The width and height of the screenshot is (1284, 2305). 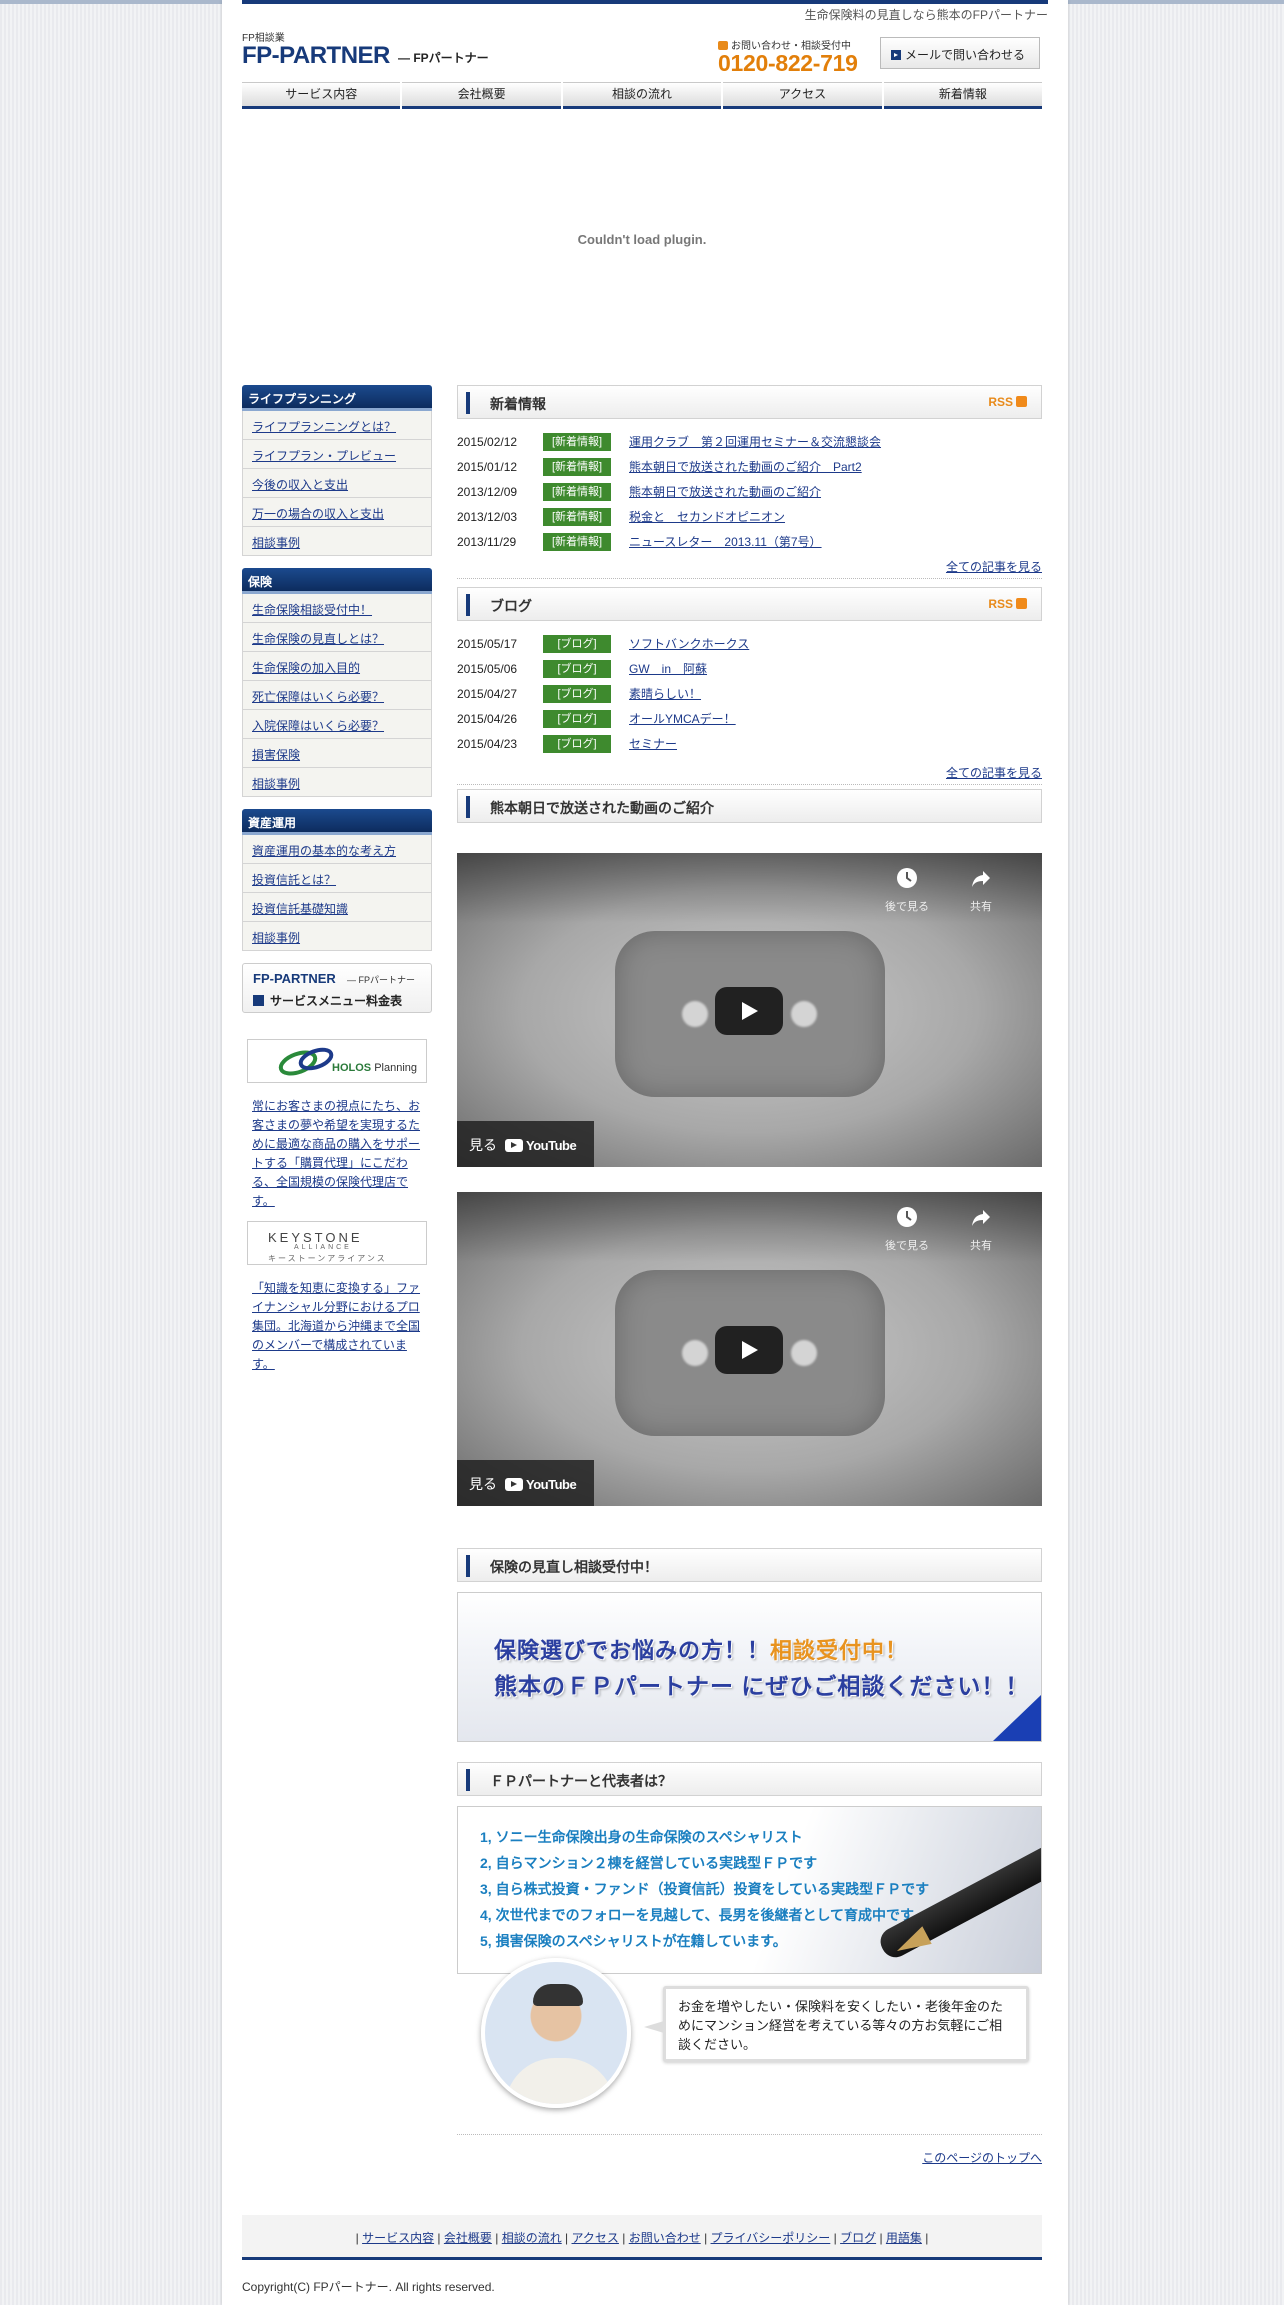 I want to click on nav-item-news: 新着情報, so click(x=963, y=95).